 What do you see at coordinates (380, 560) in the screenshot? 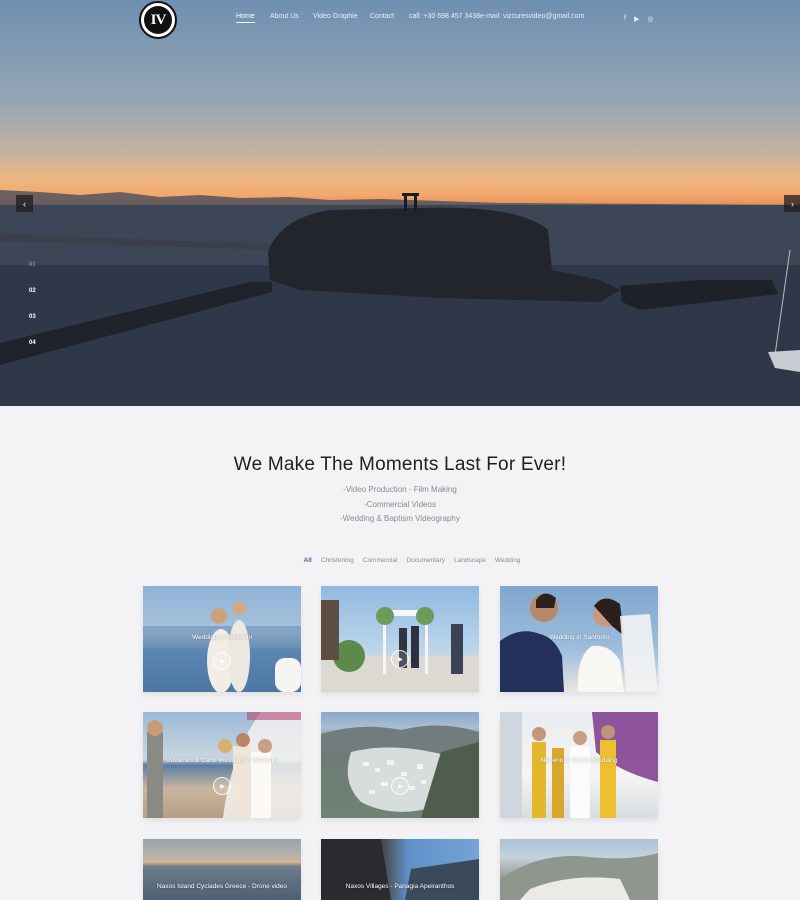
I see `filter-commercial: Commercial` at bounding box center [380, 560].